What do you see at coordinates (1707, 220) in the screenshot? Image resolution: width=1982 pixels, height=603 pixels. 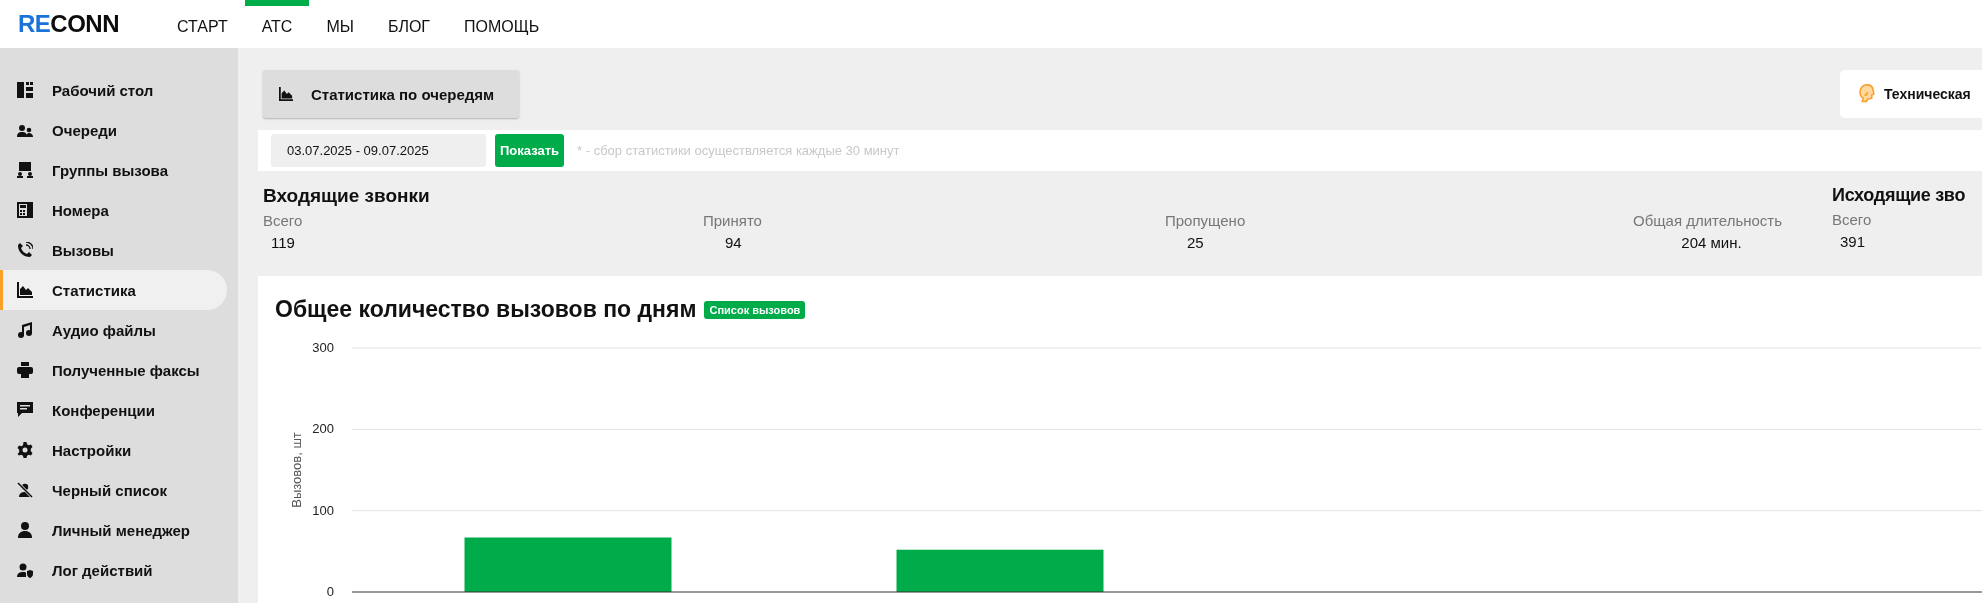 I see `stat-label: Общая длительность` at bounding box center [1707, 220].